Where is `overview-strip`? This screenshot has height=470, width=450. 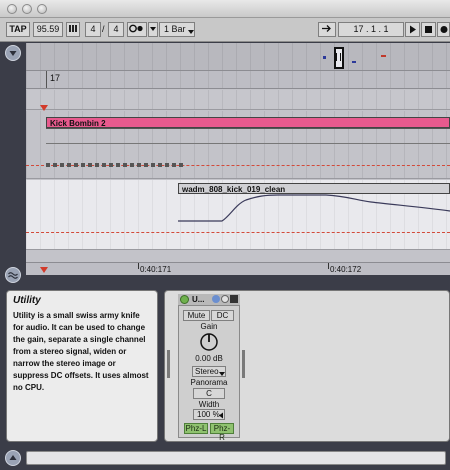 overview-strip is located at coordinates (238, 57).